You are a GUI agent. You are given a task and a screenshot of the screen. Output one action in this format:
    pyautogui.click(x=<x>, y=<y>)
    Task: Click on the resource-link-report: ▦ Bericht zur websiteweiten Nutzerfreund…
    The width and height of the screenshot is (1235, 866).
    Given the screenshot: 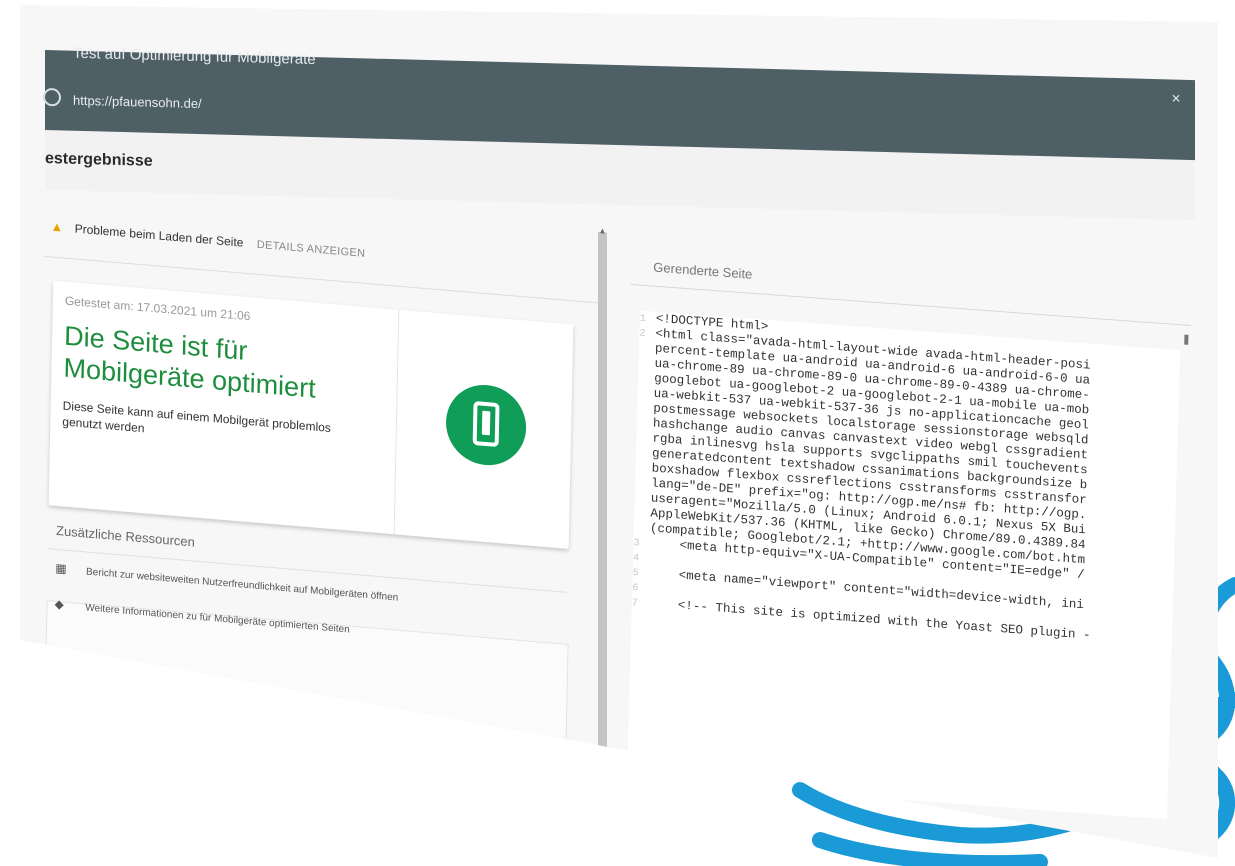 What is the action you would take?
    pyautogui.click(x=226, y=582)
    